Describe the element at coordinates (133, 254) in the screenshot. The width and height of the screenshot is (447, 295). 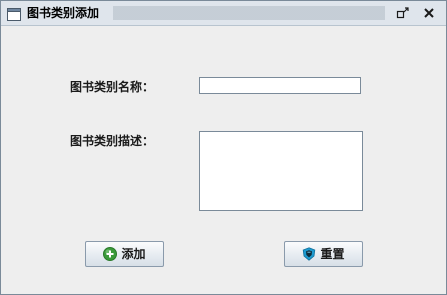
I see `add-button-label: 添加` at that location.